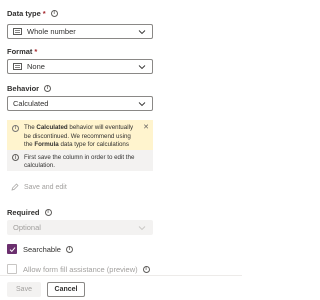  I want to click on format-label: Format *, so click(22, 51).